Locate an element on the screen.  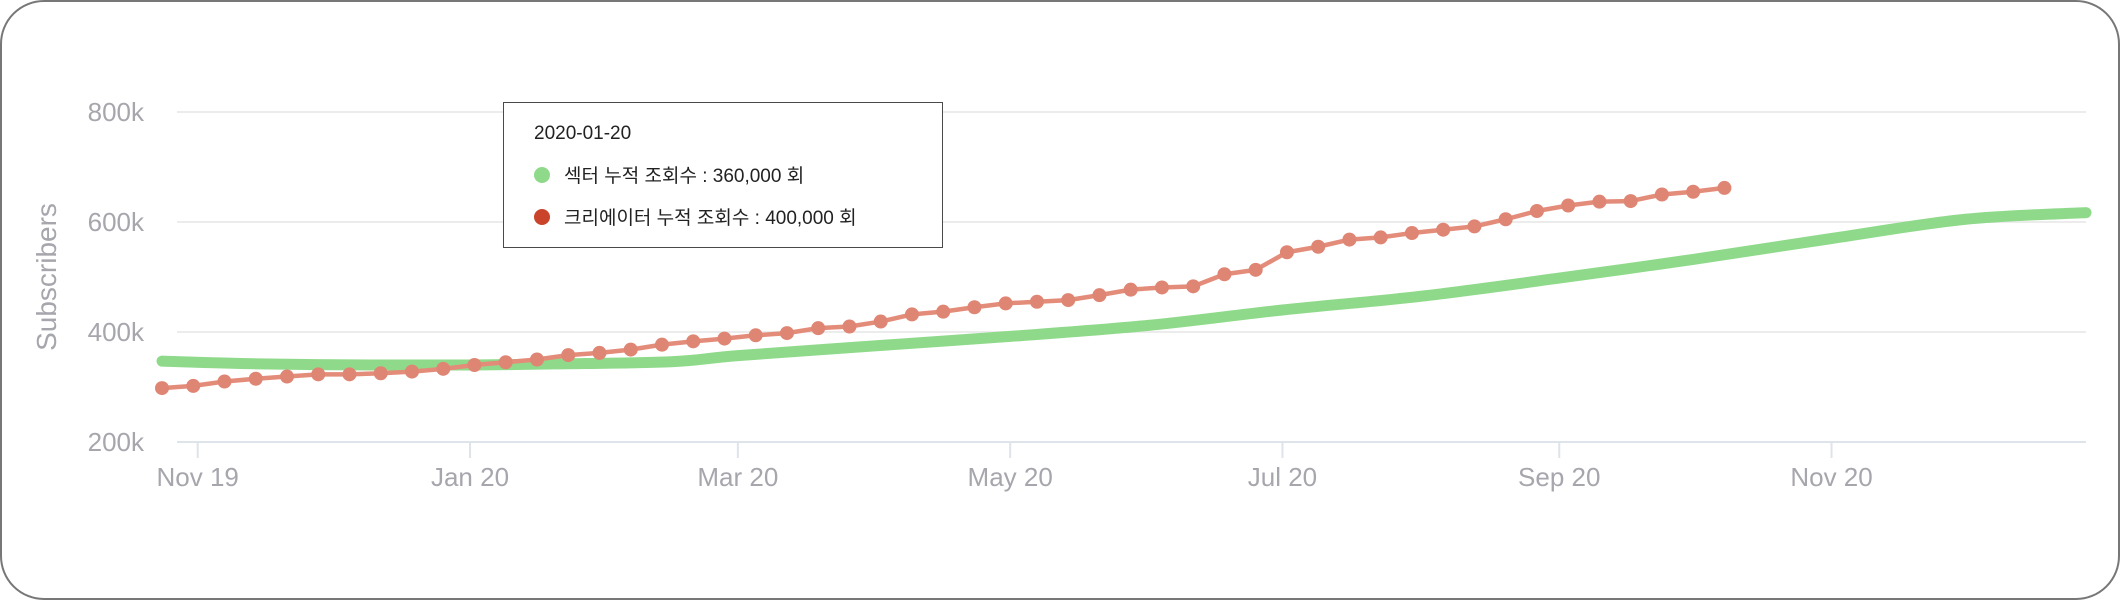
tooltip-sector-value: 섹터 누적 조회수 : 360,000 회 is located at coordinates (684, 176).